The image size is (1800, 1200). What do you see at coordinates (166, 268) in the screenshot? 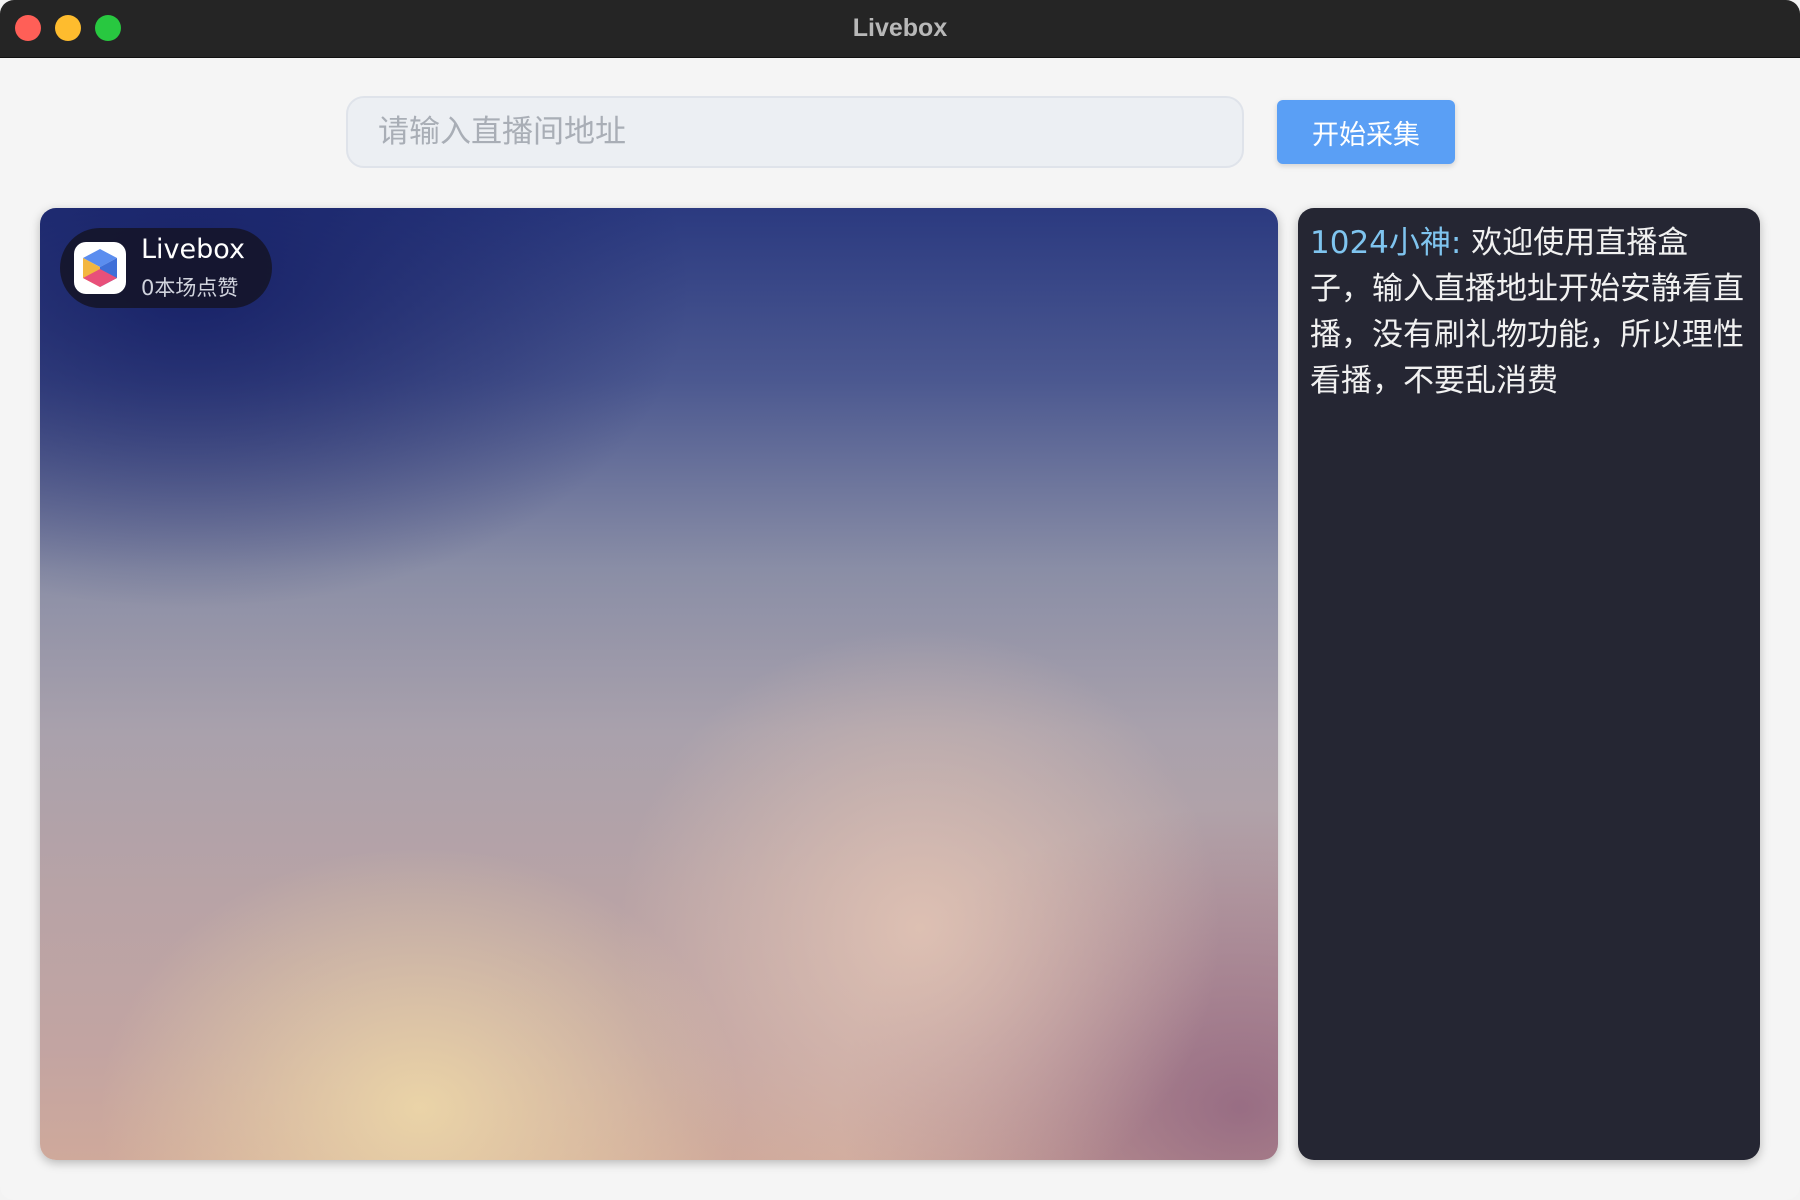
I see `streamer-badge: Livebox 0本场点赞` at bounding box center [166, 268].